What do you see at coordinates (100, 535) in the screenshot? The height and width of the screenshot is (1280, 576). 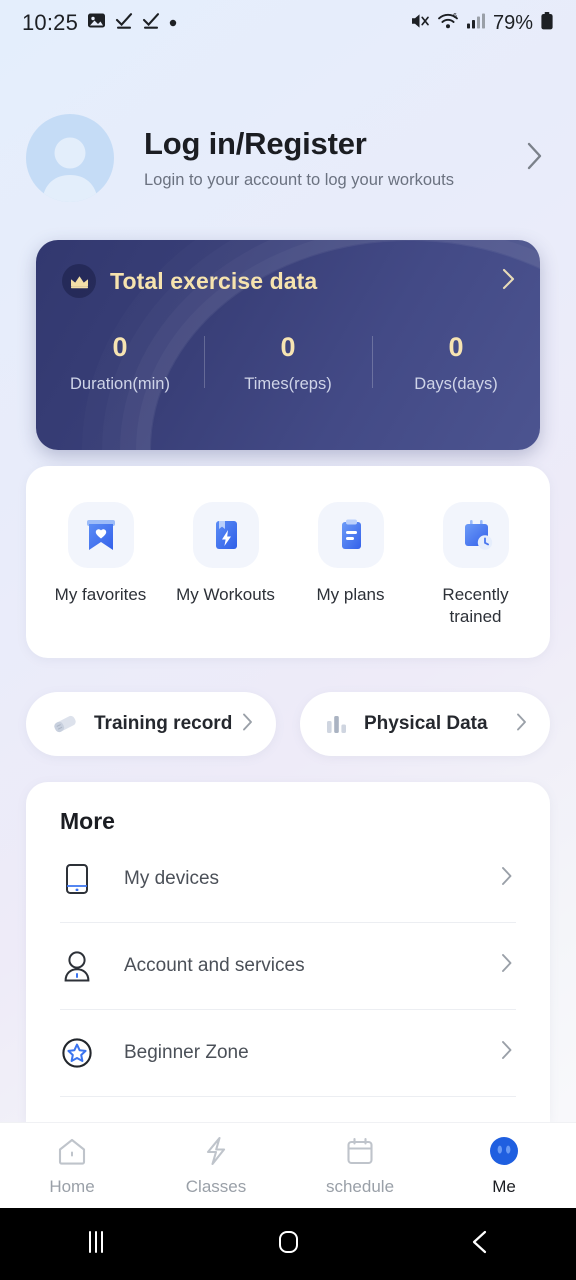 I see `bookmark-heart-icon` at bounding box center [100, 535].